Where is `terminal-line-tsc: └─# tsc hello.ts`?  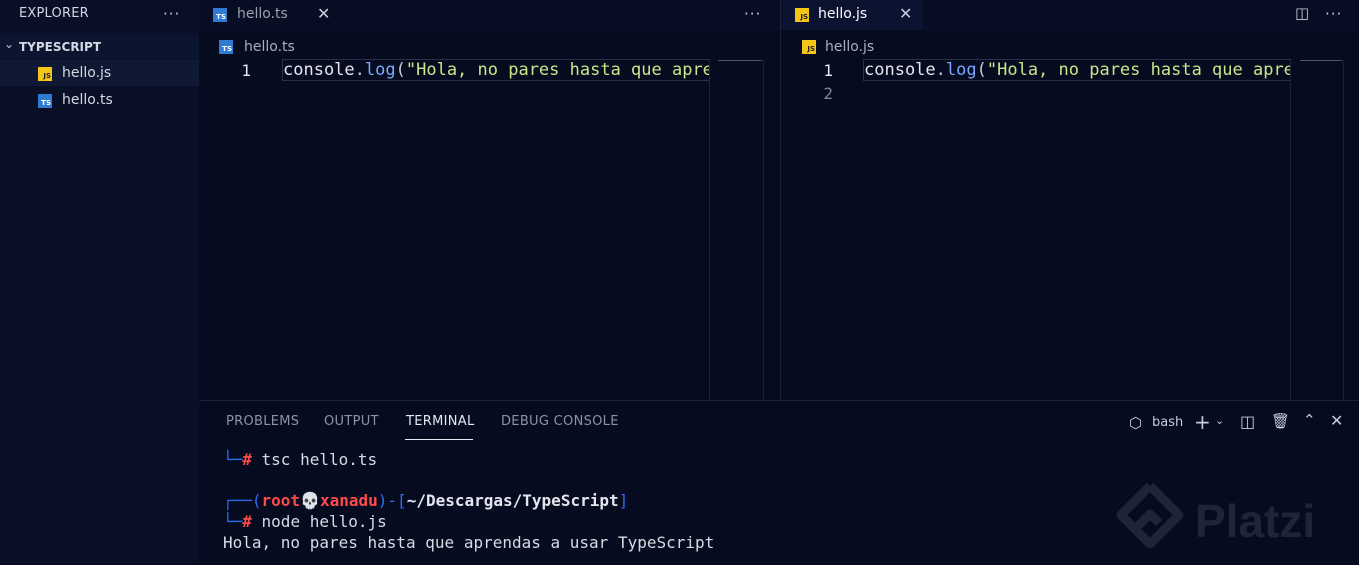
terminal-line-tsc: └─# tsc hello.ts is located at coordinates (300, 459).